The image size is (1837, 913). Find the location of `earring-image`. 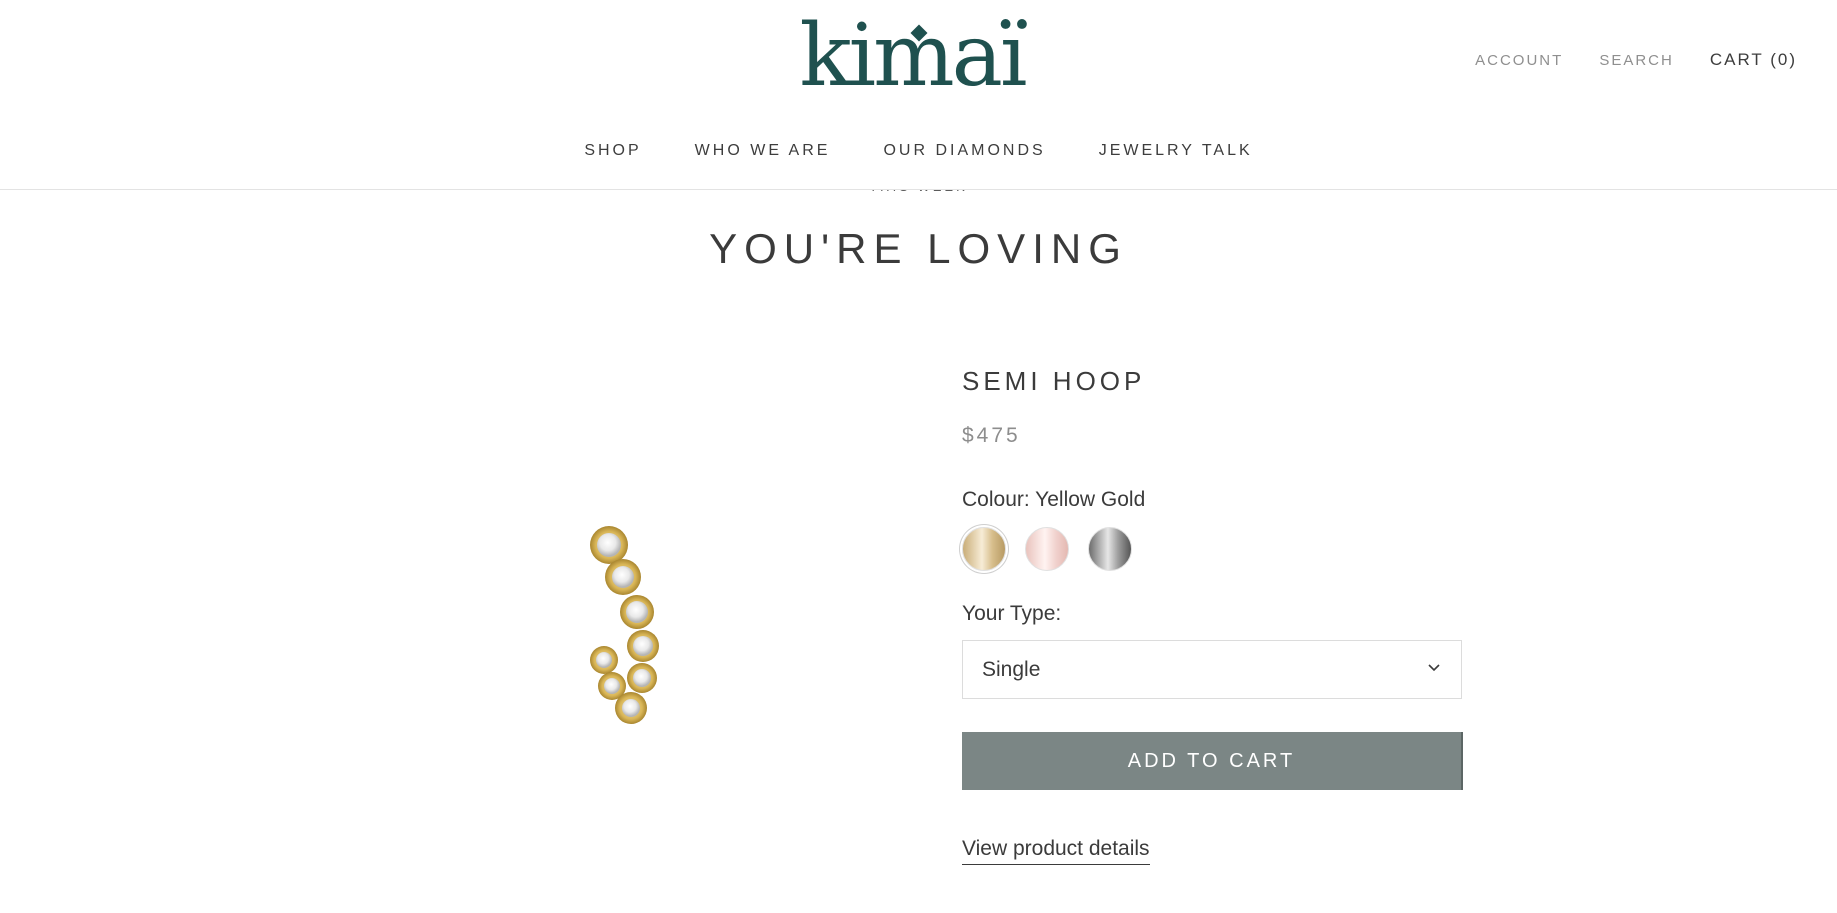

earring-image is located at coordinates (624, 625).